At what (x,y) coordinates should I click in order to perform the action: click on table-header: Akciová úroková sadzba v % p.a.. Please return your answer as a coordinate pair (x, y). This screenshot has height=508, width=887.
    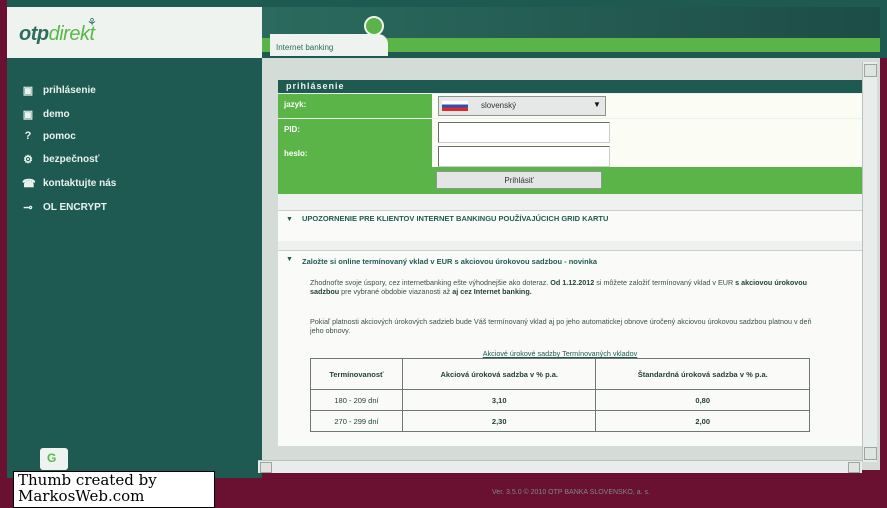
    Looking at the image, I should click on (499, 374).